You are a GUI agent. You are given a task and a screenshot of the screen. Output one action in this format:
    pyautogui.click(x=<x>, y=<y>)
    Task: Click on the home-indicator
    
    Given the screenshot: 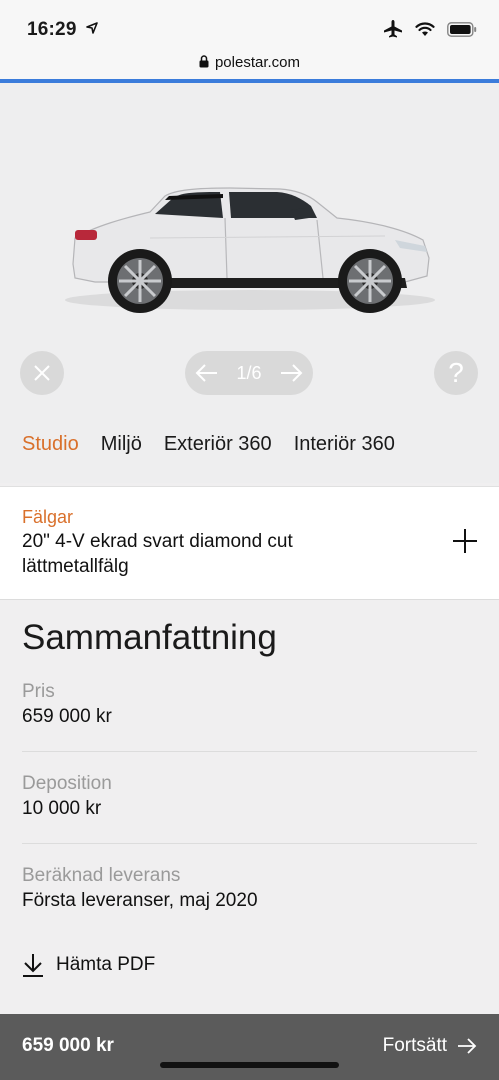 What is the action you would take?
    pyautogui.click(x=249, y=1065)
    